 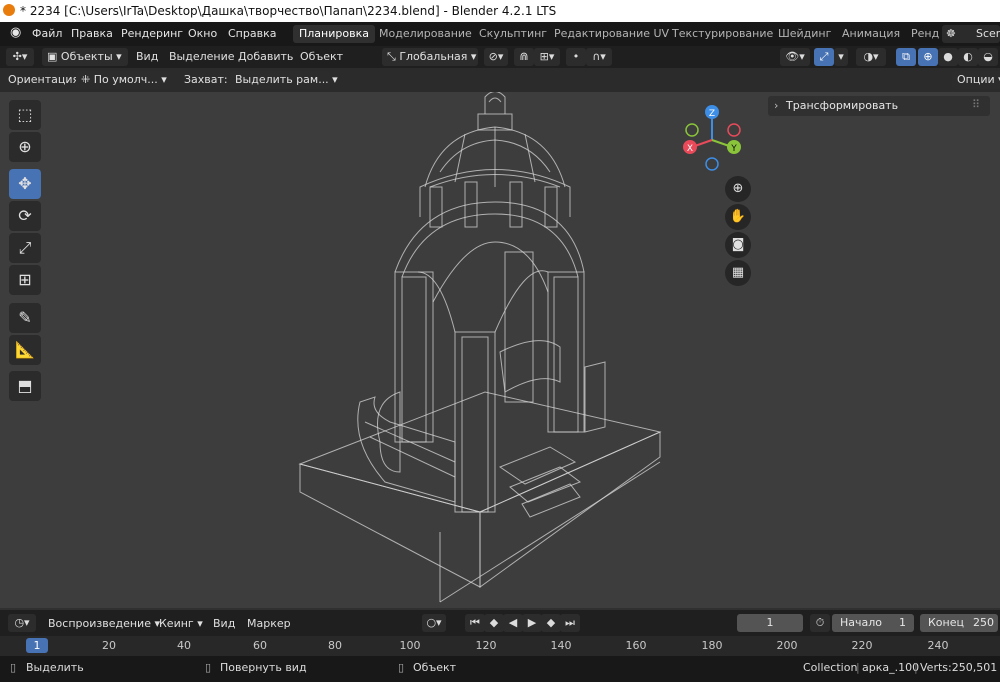 What do you see at coordinates (25, 280) in the screenshot?
I see `transform-tool-icon: ⊞` at bounding box center [25, 280].